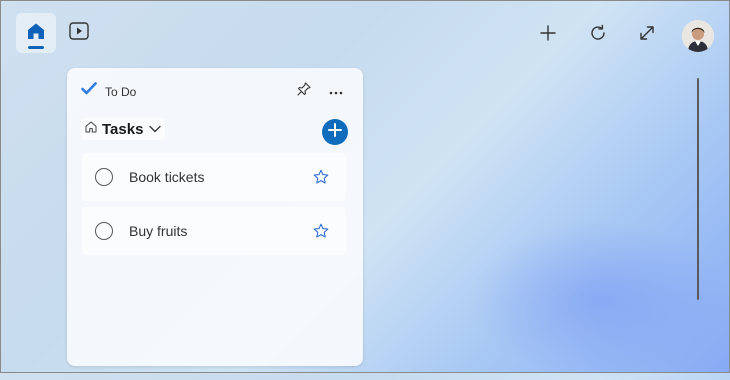  I want to click on widget-header: To Do, so click(108, 91).